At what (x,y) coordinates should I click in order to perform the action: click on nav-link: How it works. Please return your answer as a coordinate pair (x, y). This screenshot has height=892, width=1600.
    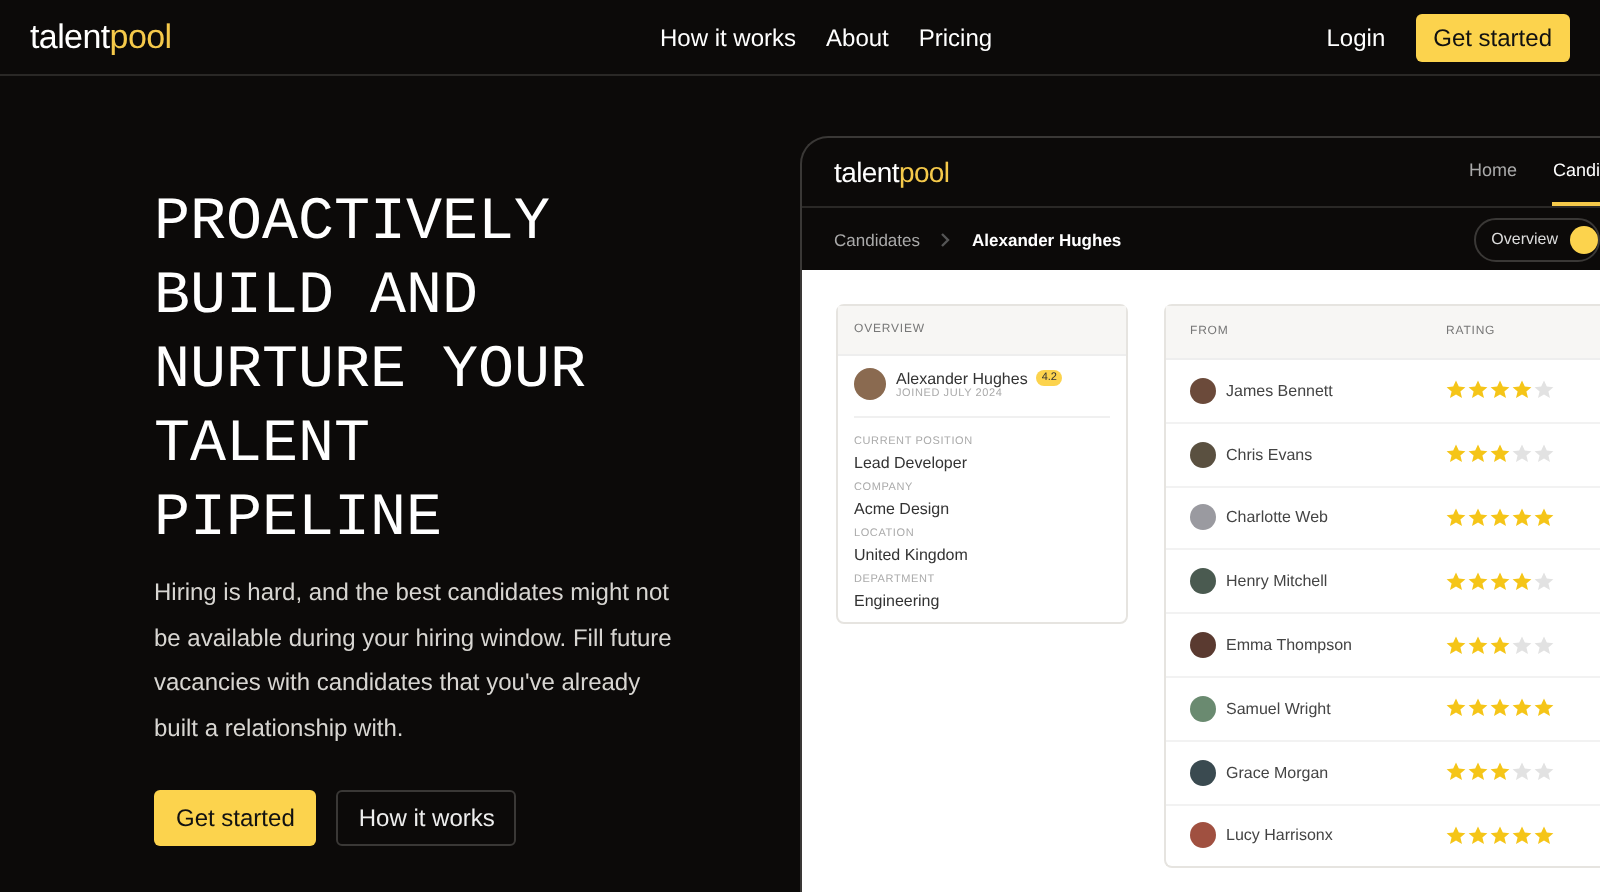
    Looking at the image, I should click on (728, 37).